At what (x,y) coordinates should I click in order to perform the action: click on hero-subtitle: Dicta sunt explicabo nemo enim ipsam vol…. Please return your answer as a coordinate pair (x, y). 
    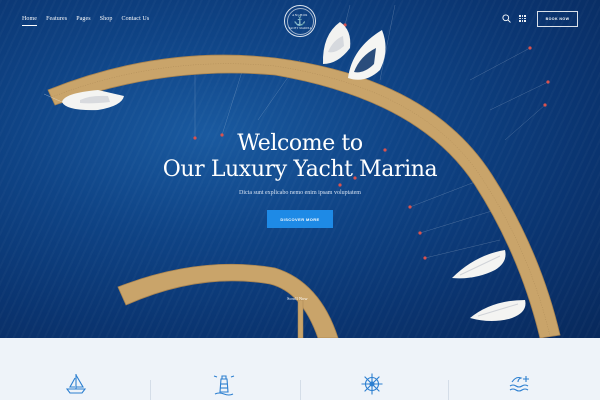
    Looking at the image, I should click on (300, 193).